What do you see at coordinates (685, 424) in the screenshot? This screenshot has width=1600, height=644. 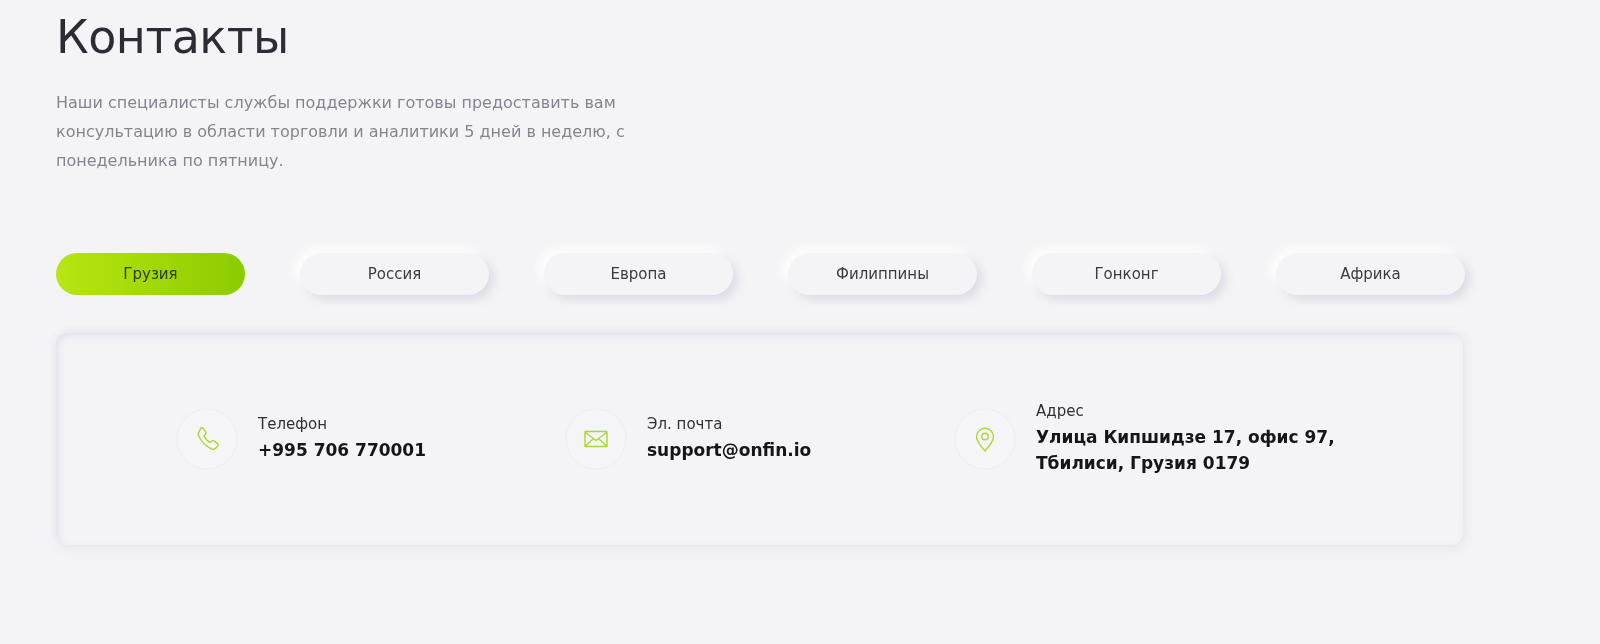 I see `contact-label: Эл. почта` at bounding box center [685, 424].